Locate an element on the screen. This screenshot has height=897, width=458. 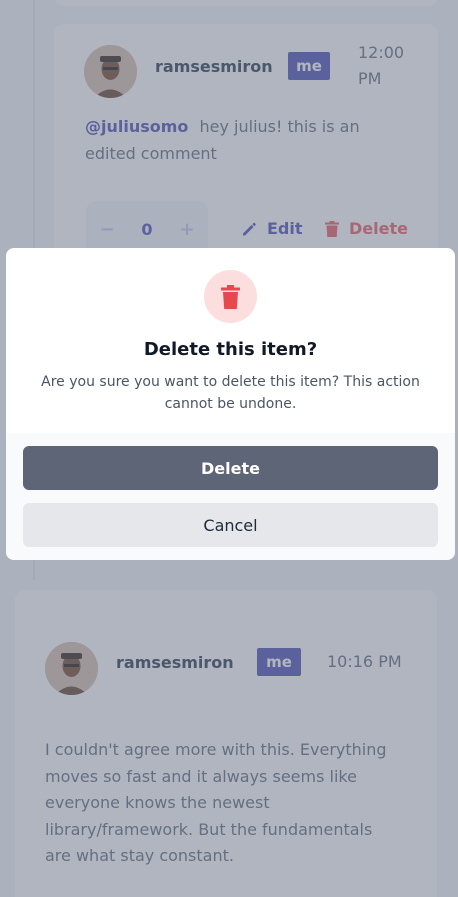
cancel-button: Cancel is located at coordinates (230, 525).